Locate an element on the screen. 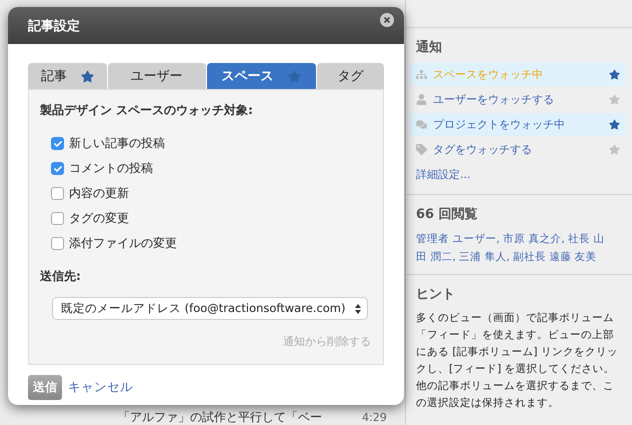 The image size is (632, 425). article-time: 4:29 is located at coordinates (374, 417).